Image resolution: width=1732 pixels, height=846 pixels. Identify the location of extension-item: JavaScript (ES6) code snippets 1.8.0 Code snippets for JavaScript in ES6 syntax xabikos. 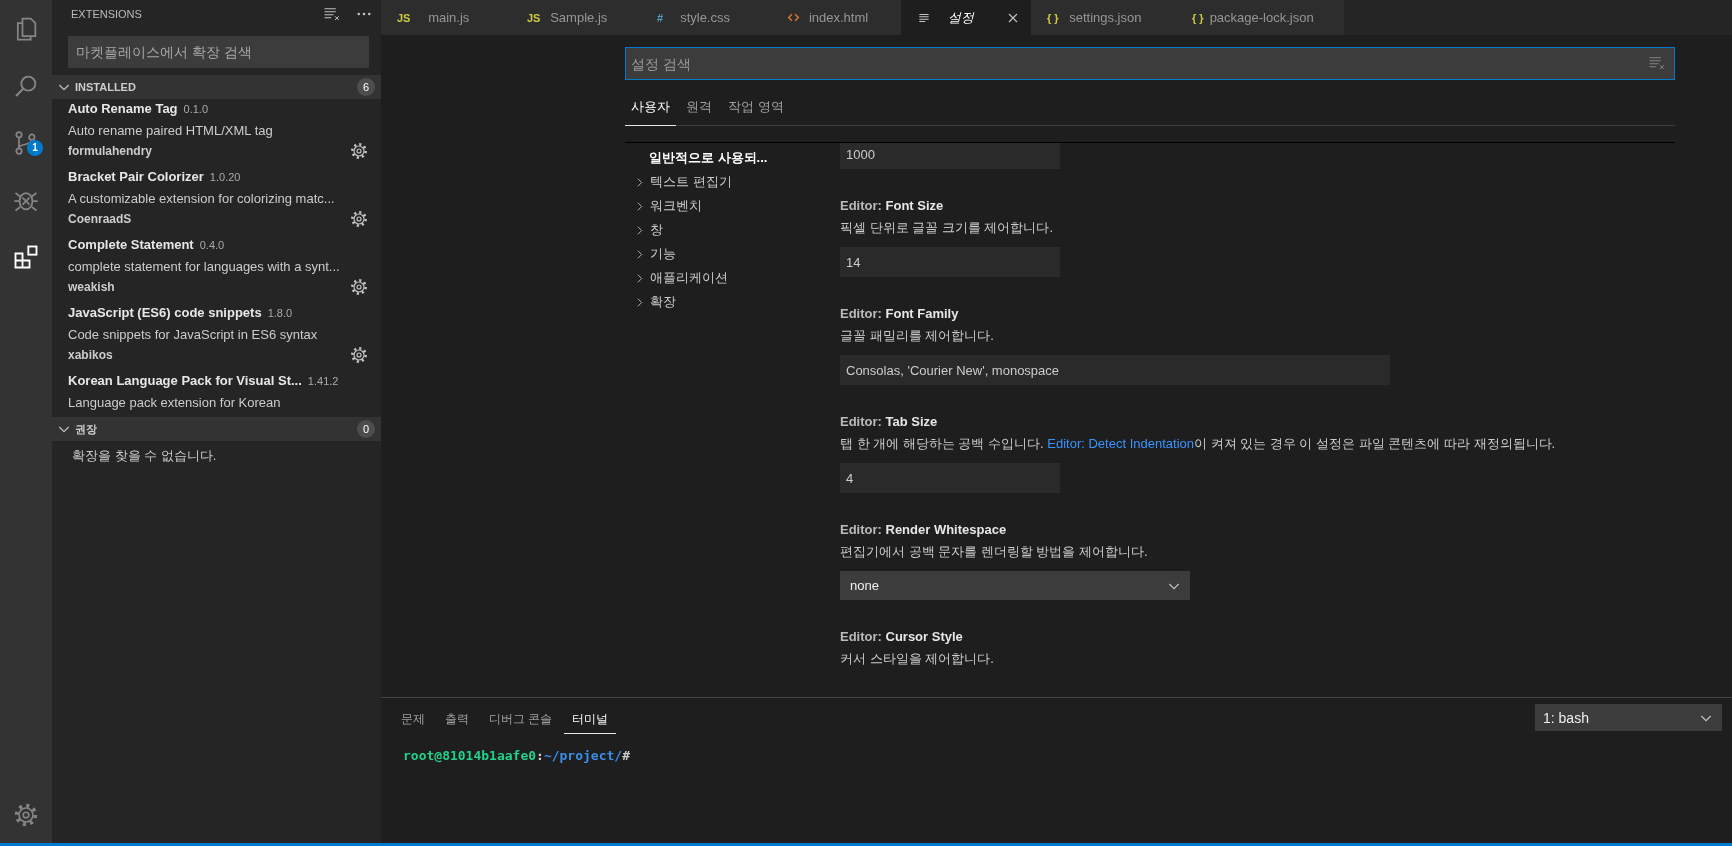
(216, 337).